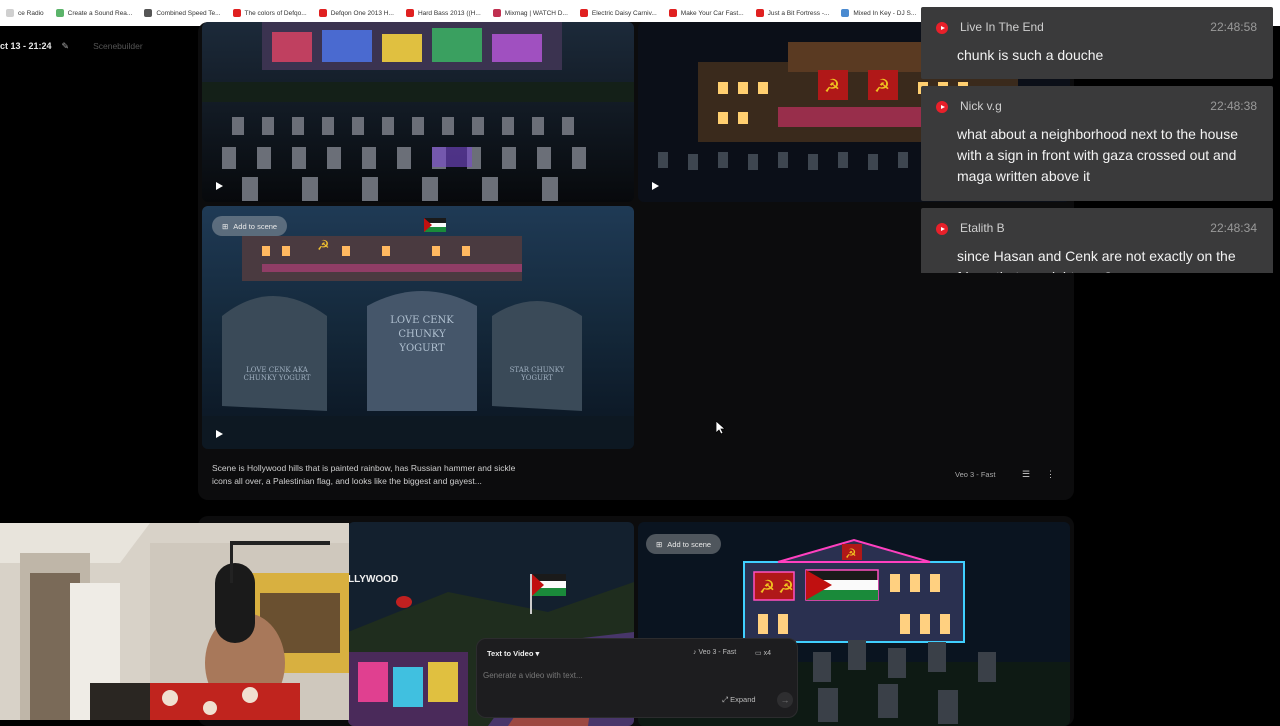 This screenshot has height=726, width=1280. What do you see at coordinates (422, 334) in the screenshot?
I see `tombstone-text-2: LOVE CENK CHUNKY YOGURT` at bounding box center [422, 334].